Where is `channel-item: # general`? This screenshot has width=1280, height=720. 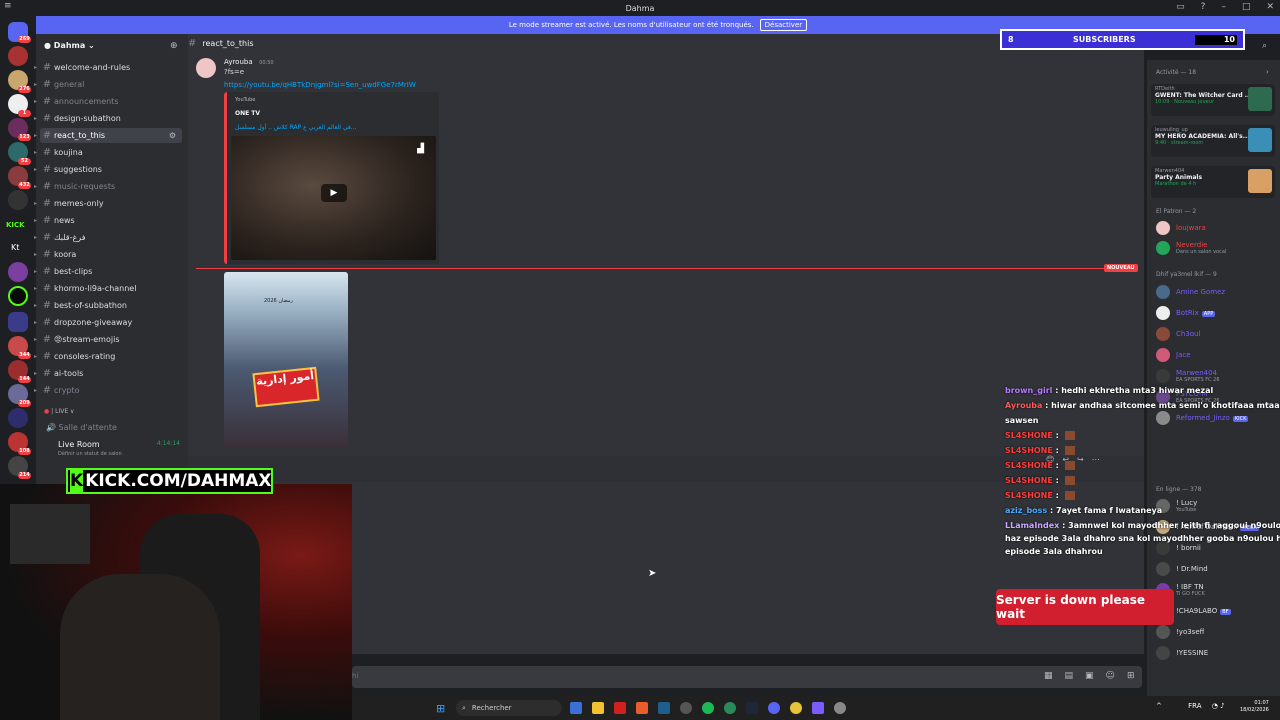
channel-item: # general is located at coordinates (111, 84).